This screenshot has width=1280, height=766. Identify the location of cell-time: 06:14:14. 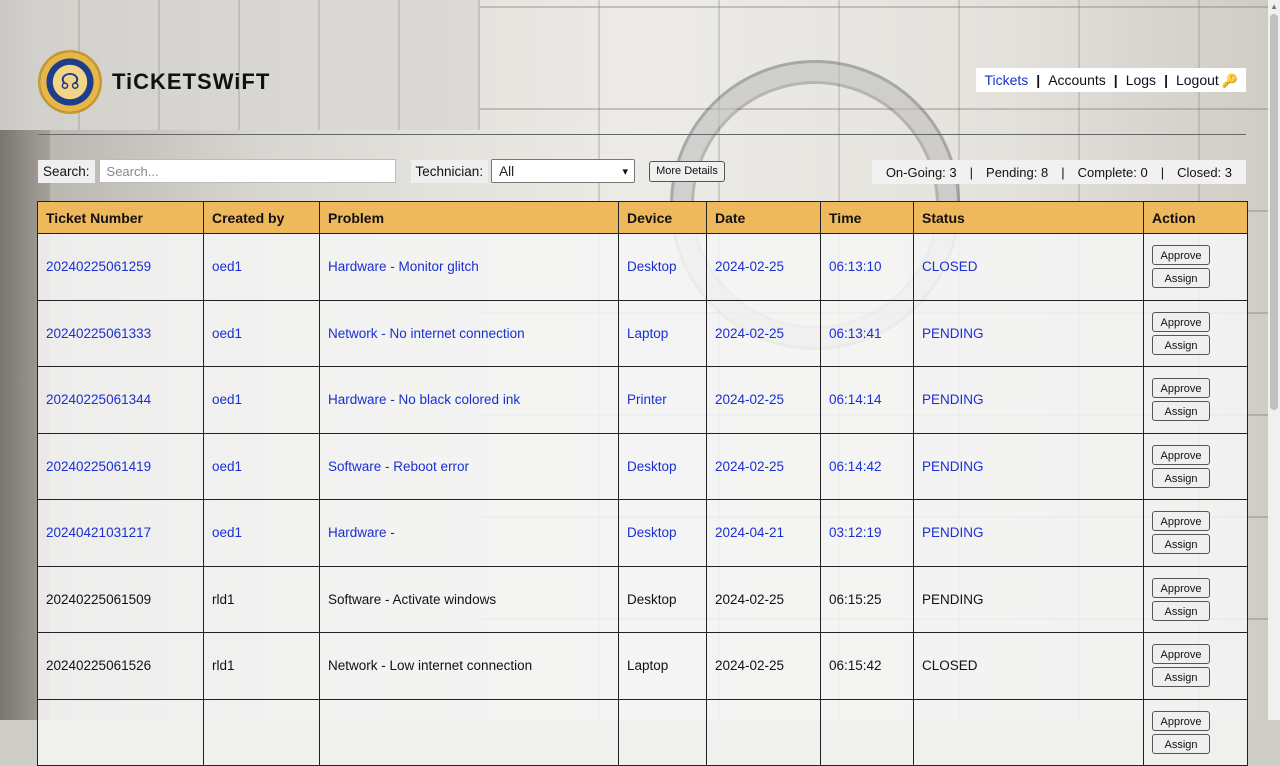
(867, 400).